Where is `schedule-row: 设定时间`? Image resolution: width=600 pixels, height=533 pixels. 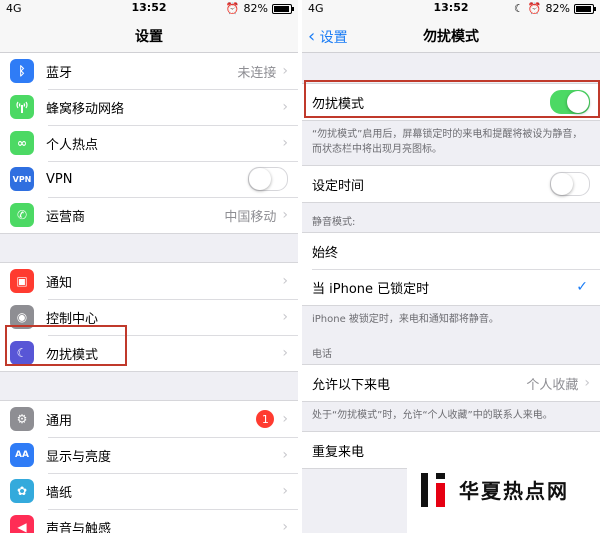
schedule-row: 设定时间 is located at coordinates (451, 184).